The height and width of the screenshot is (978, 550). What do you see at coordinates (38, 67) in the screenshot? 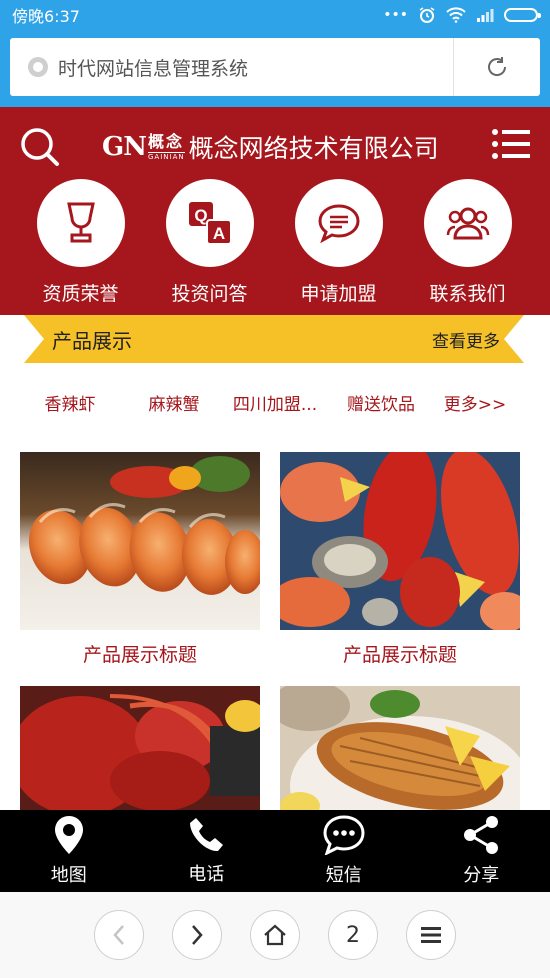
I see `site-security-icon` at bounding box center [38, 67].